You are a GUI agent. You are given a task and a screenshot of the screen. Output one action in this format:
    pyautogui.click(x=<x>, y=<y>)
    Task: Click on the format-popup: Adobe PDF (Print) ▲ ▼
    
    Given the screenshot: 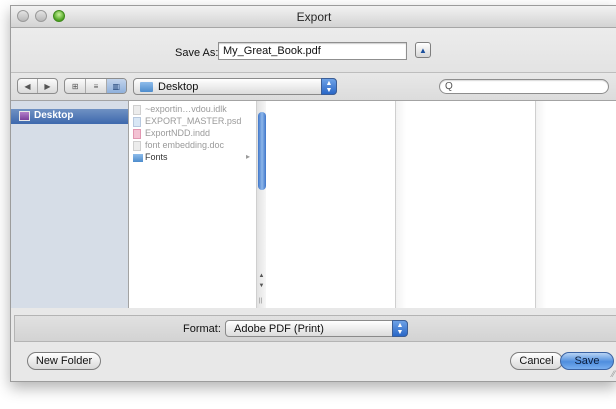 What is the action you would take?
    pyautogui.click(x=316, y=328)
    